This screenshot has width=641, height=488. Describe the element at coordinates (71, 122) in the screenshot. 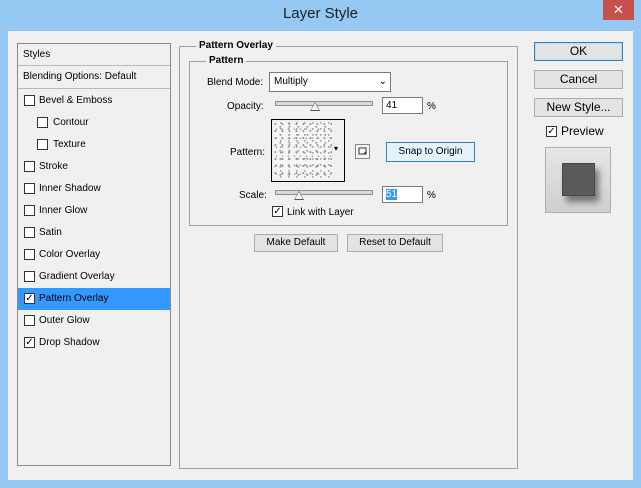

I see `style-item-label: Contour` at that location.